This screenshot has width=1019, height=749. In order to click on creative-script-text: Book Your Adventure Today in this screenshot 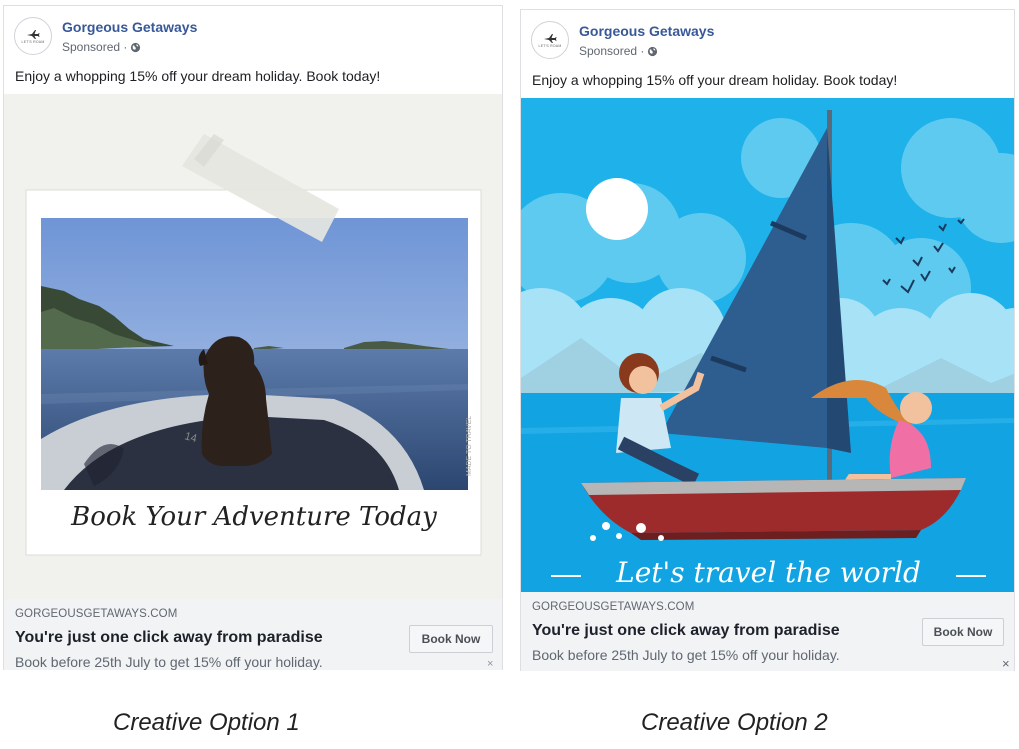, I will do `click(254, 517)`.